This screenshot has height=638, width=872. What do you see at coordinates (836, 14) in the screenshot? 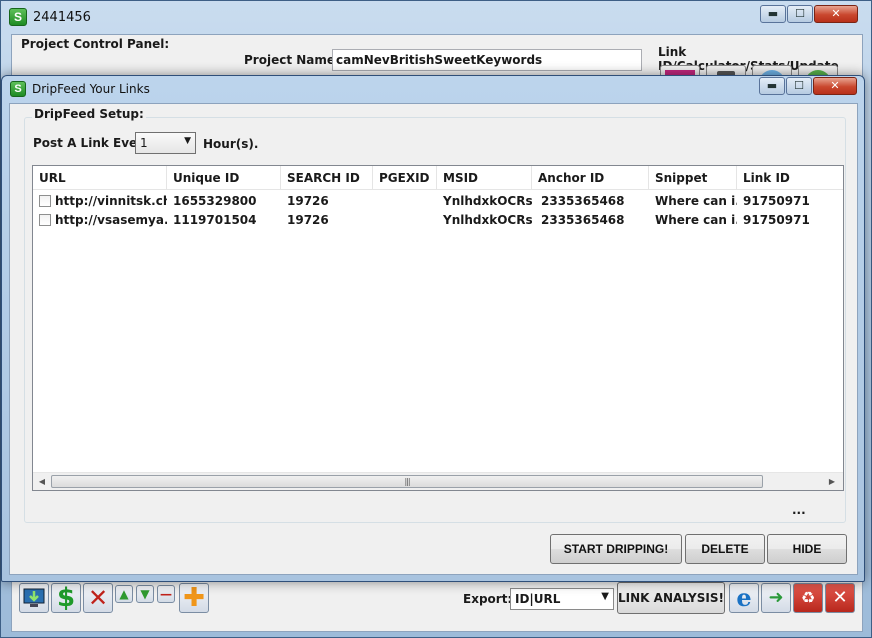
I see `close-button: ✕` at bounding box center [836, 14].